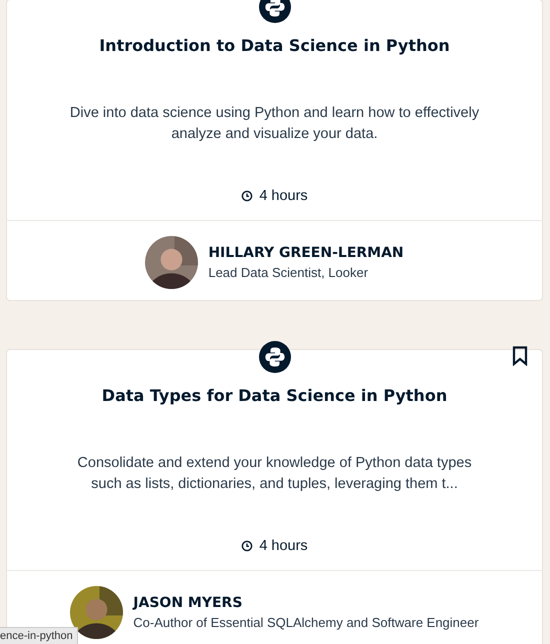  I want to click on course-title: Data Types for Data Science in Python, so click(274, 396).